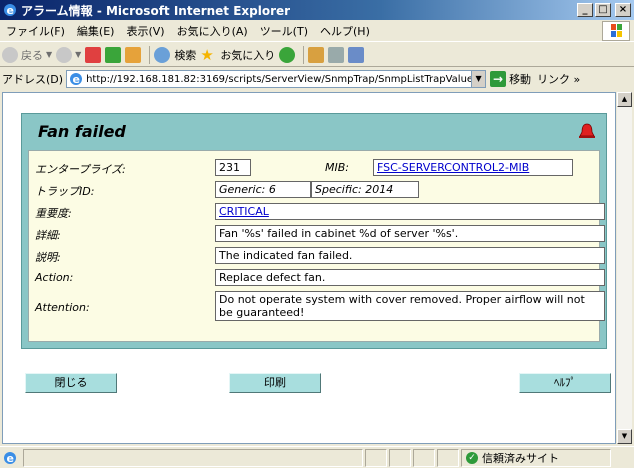  Describe the element at coordinates (623, 10) in the screenshot. I see `close-window-button: ×` at that location.